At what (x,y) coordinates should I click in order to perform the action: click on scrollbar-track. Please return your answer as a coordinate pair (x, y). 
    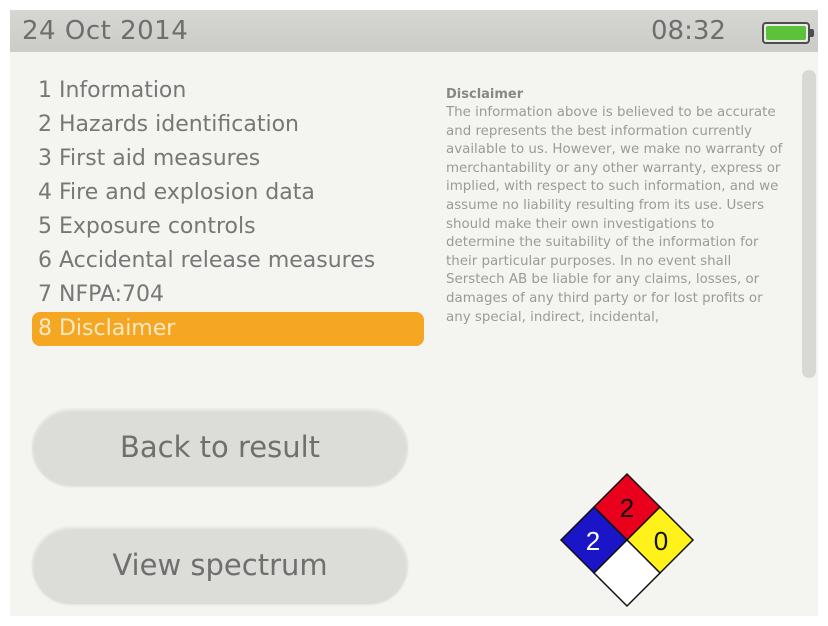
    Looking at the image, I should click on (810, 340).